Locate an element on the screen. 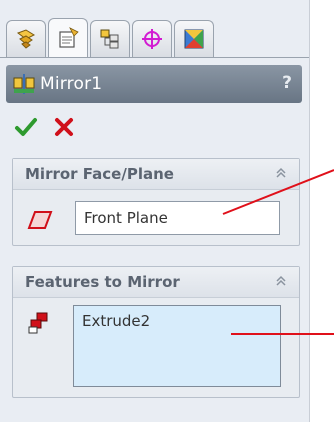 This screenshot has width=334, height=422. feature-title: Mirror1 is located at coordinates (71, 84).